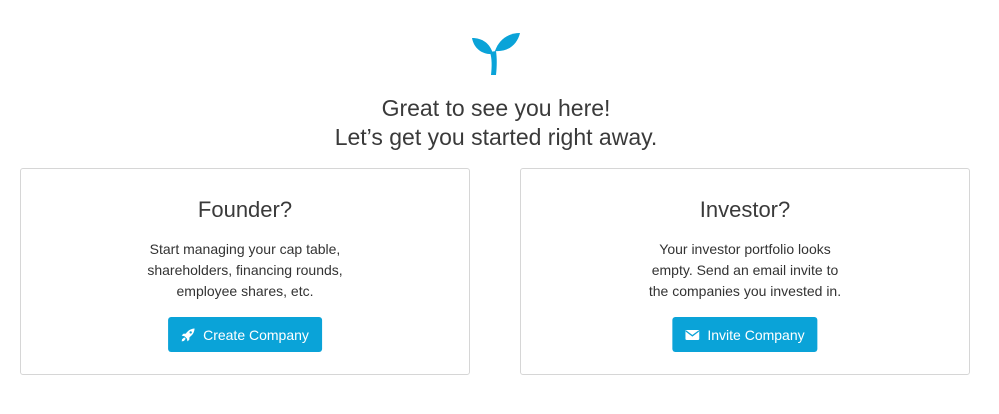 The width and height of the screenshot is (999, 414). I want to click on investor-description-line: empty. Send an email invite to, so click(745, 270).